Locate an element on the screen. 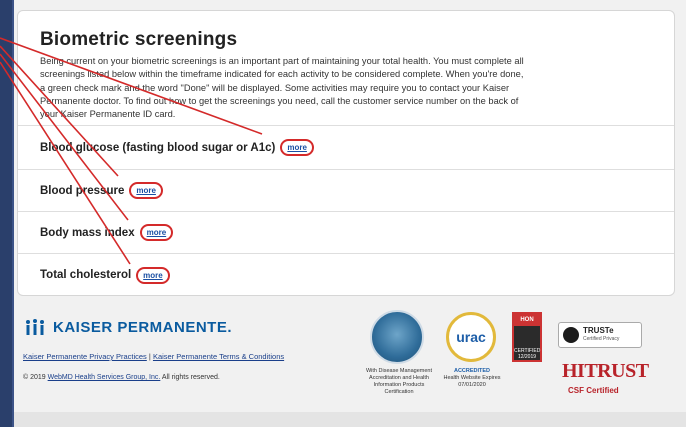 This screenshot has height=427, width=686. hon-text: HON is located at coordinates (527, 320).